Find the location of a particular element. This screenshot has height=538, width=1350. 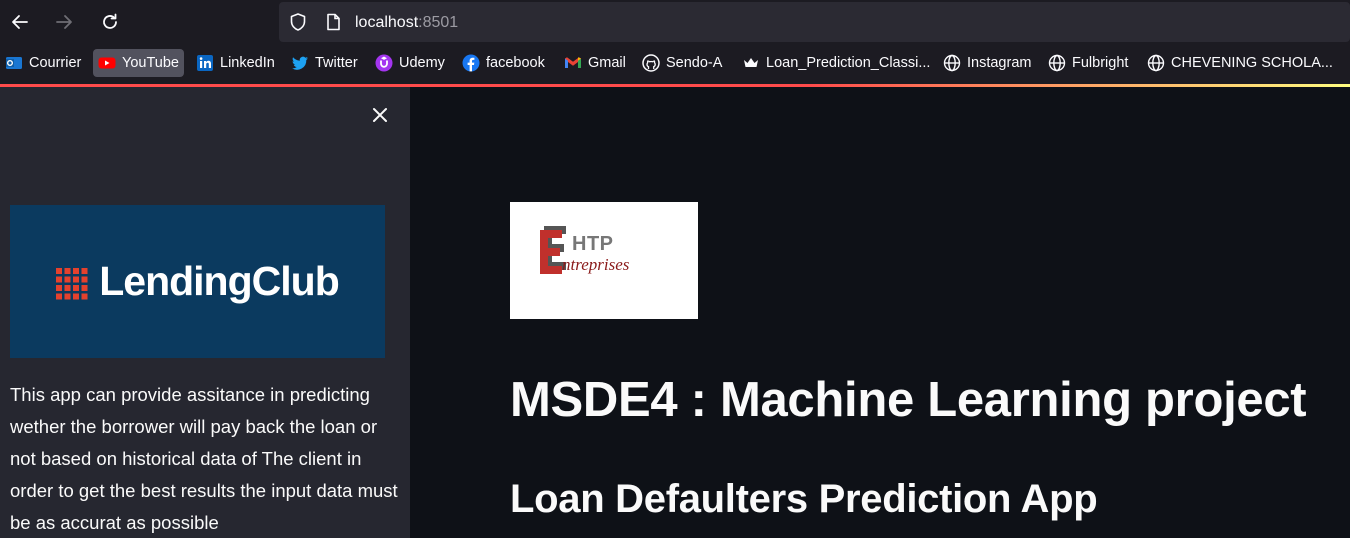

sidebar-close-button is located at coordinates (380, 115).